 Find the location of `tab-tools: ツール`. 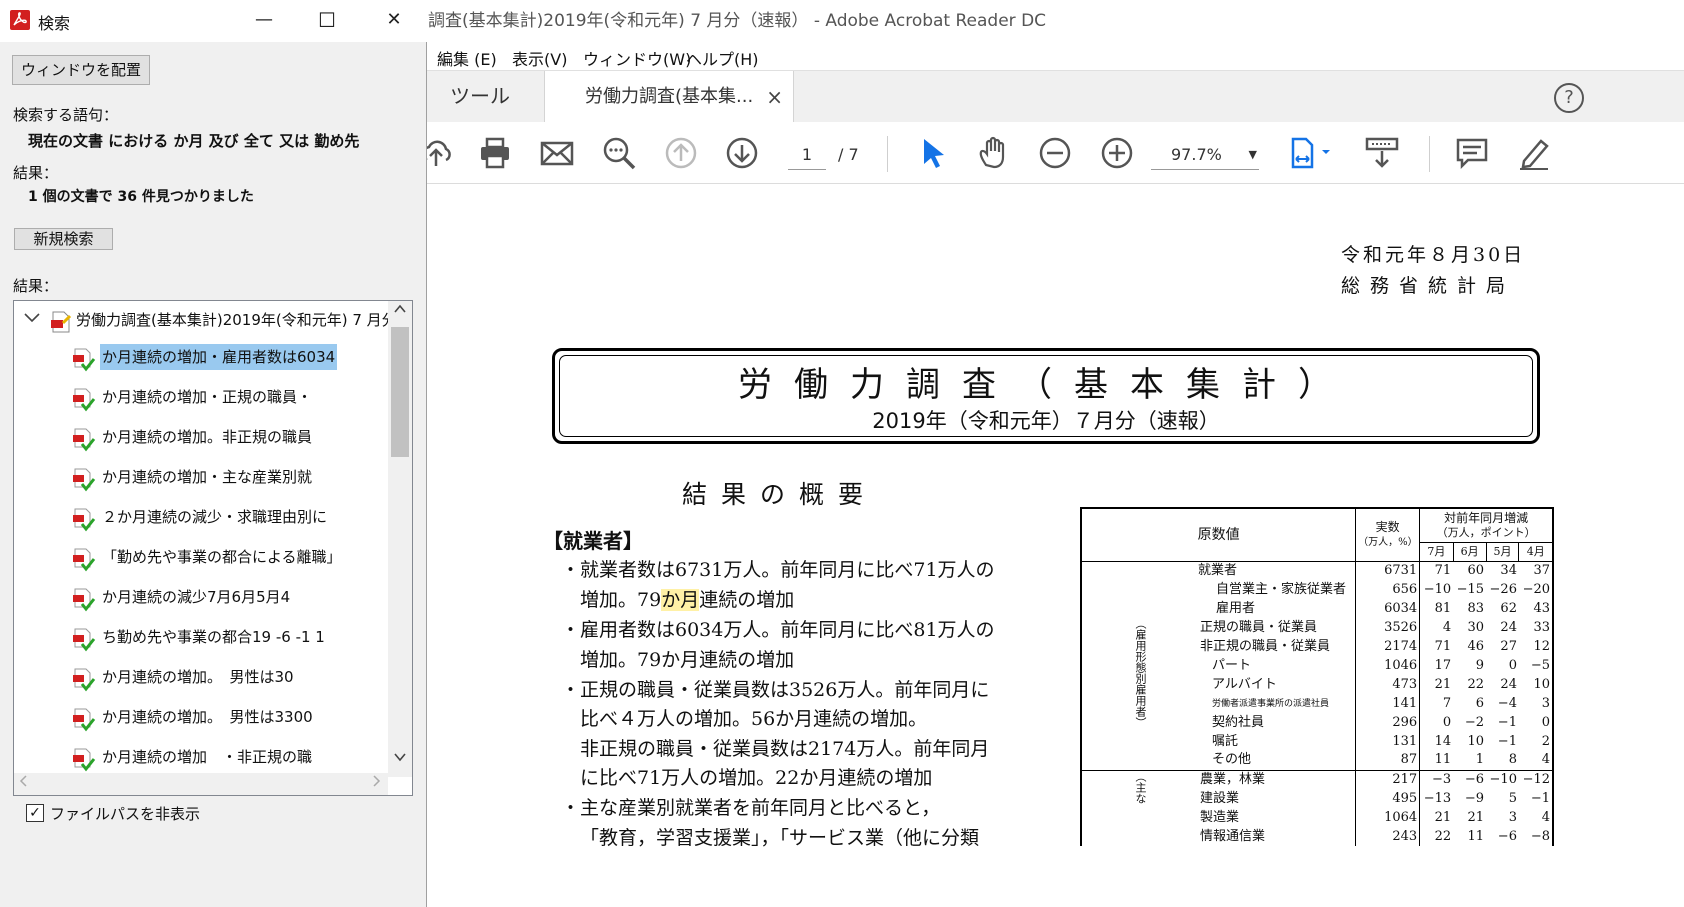

tab-tools: ツール is located at coordinates (485, 97).